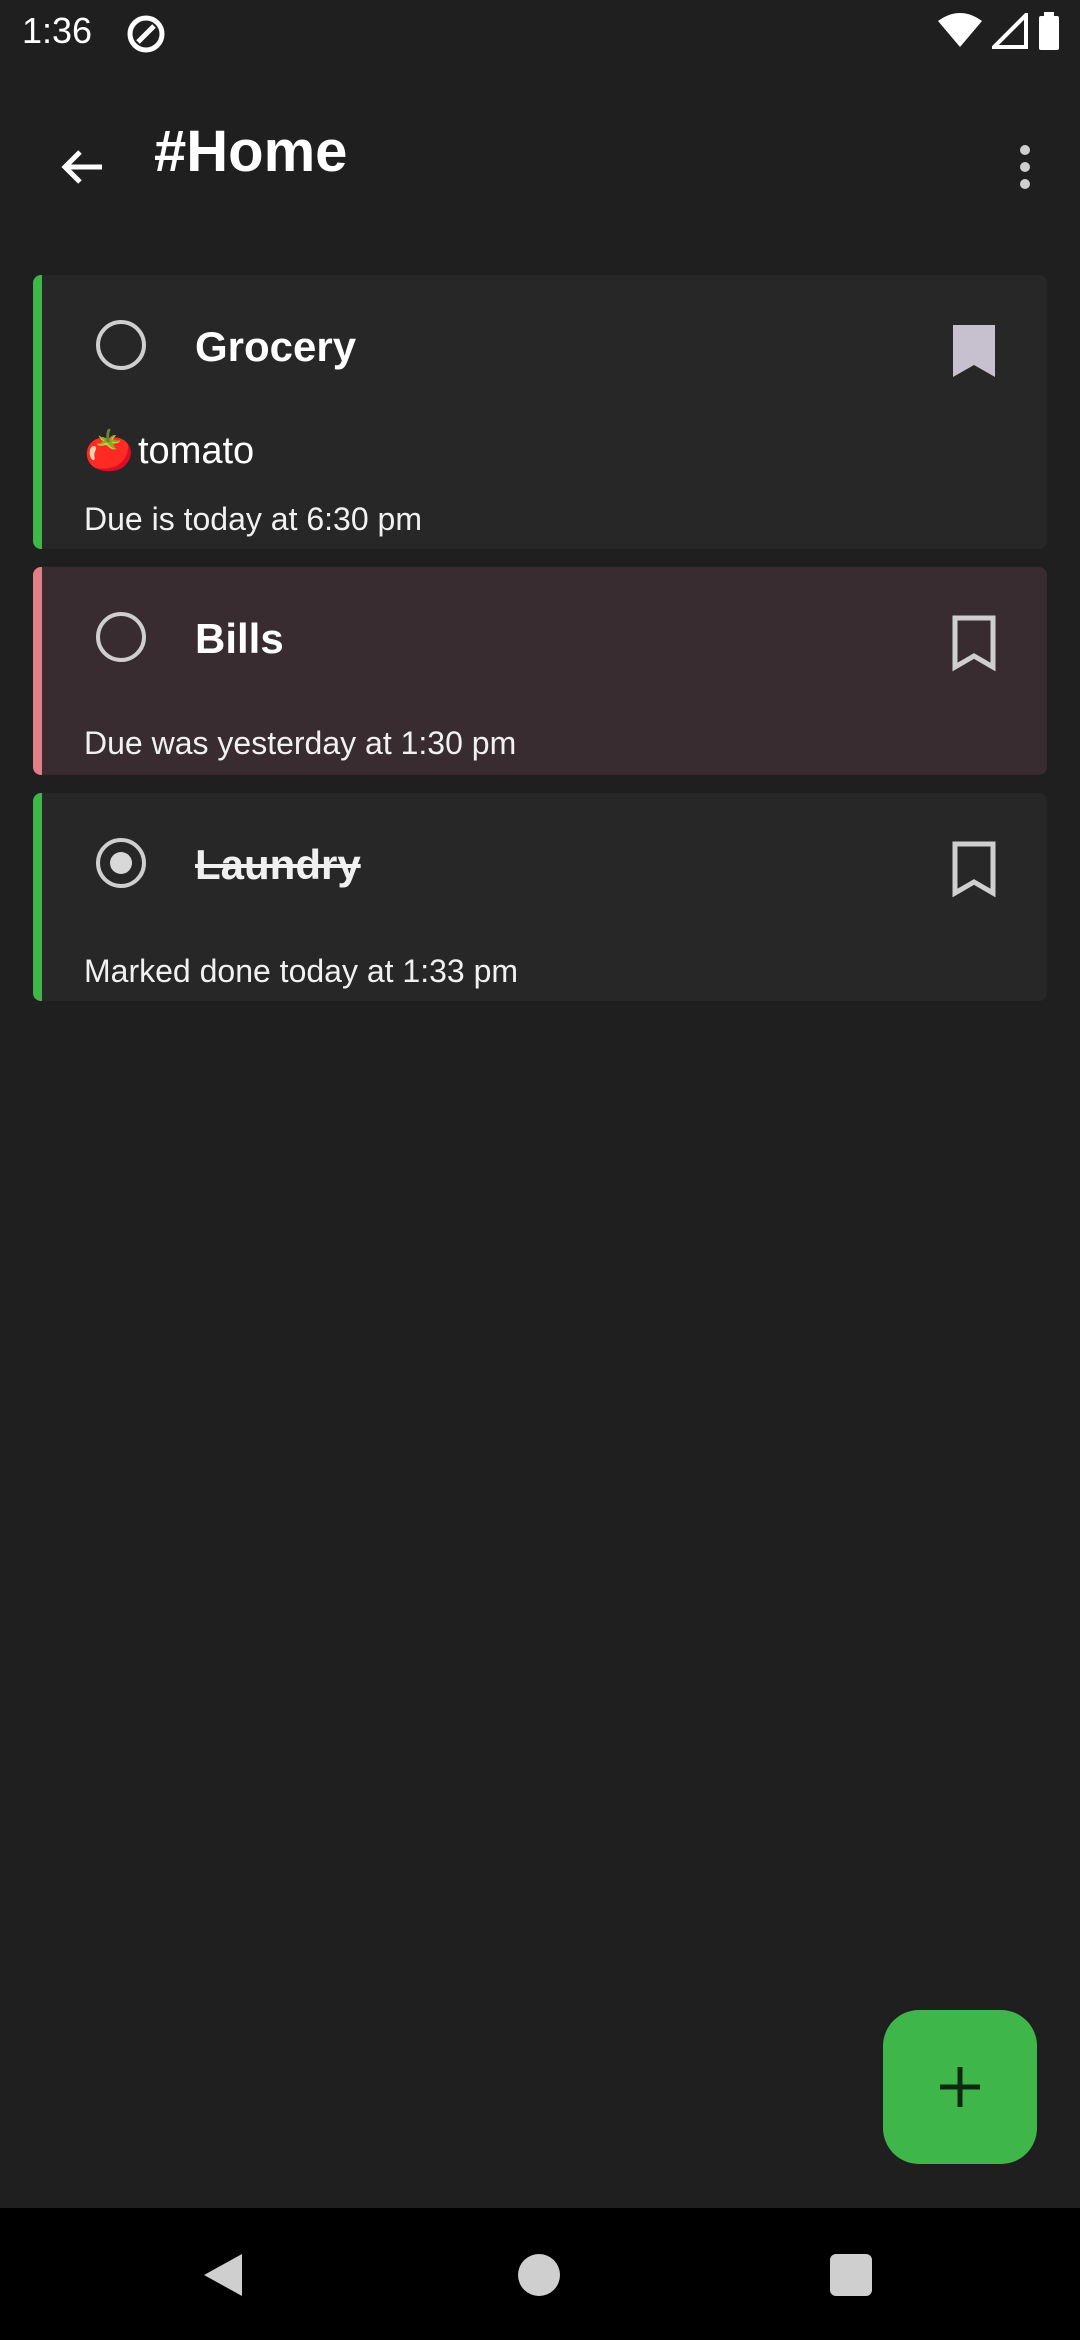 This screenshot has width=1080, height=2340. I want to click on status-time: 1:36, so click(57, 30).